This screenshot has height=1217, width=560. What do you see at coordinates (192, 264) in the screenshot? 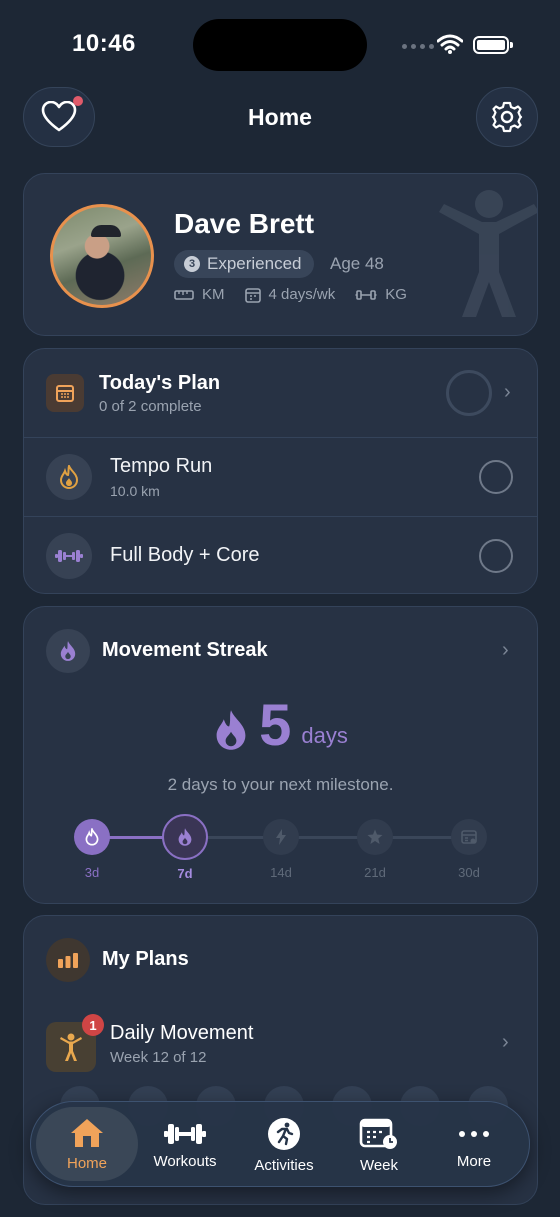
I see `level-number: 3` at bounding box center [192, 264].